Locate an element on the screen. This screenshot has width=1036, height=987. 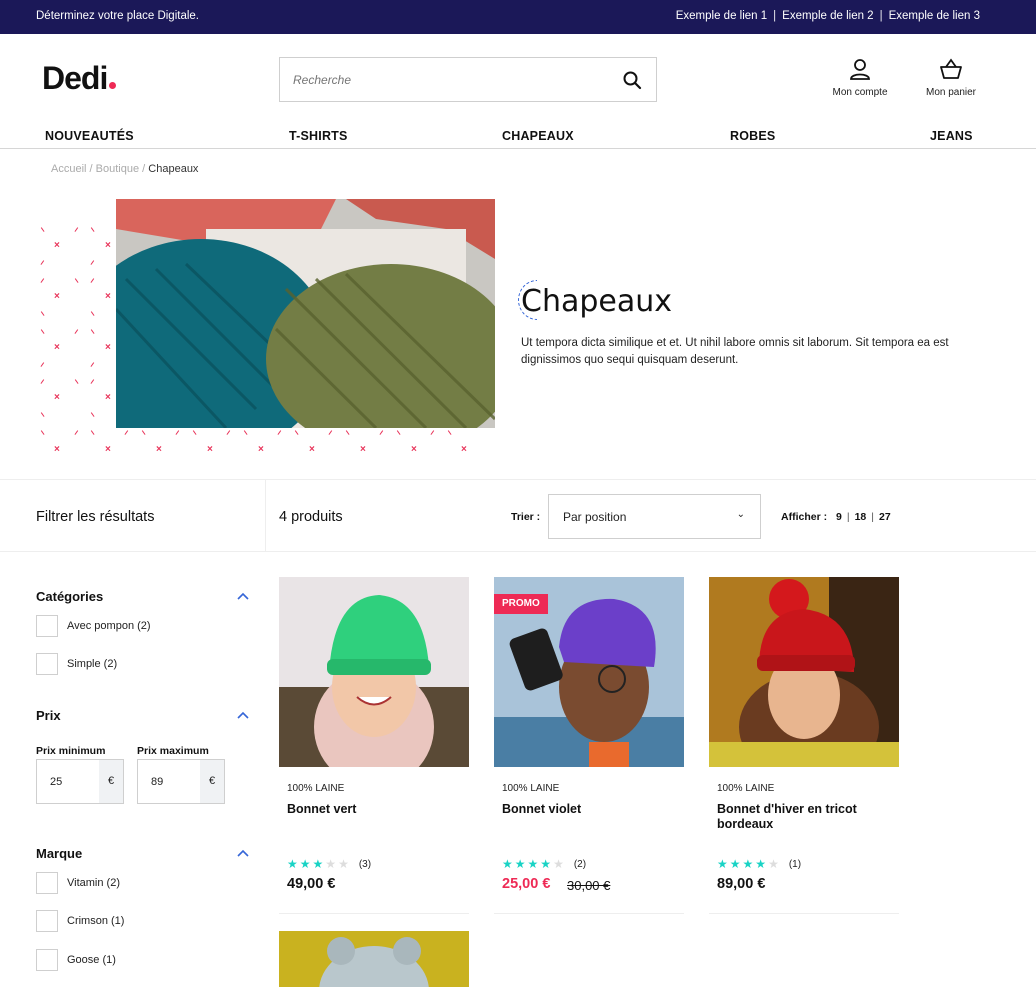
price-min-input is located at coordinates (68, 781).